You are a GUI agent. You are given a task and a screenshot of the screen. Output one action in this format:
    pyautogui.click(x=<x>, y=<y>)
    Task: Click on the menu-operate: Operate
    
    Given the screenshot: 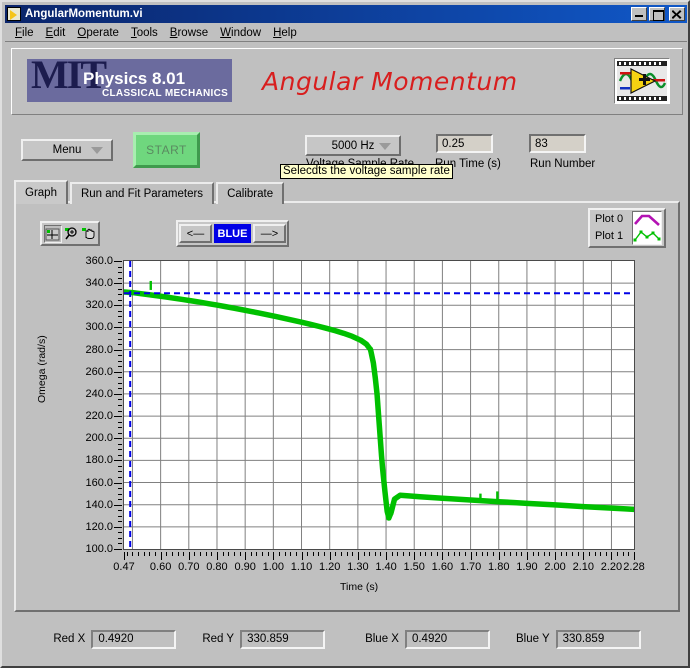 What is the action you would take?
    pyautogui.click(x=98, y=33)
    